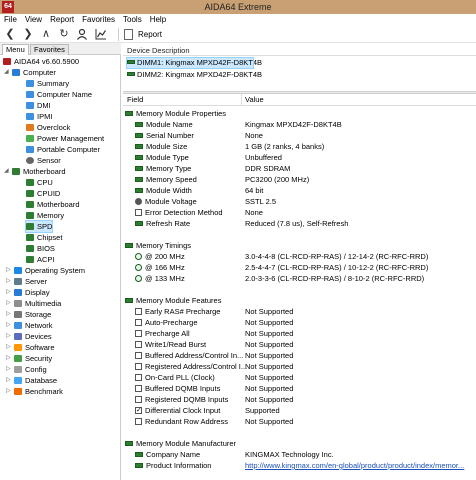 This screenshot has height=480, width=476. What do you see at coordinates (28, 34) in the screenshot?
I see `forward-icon: ❯` at bounding box center [28, 34].